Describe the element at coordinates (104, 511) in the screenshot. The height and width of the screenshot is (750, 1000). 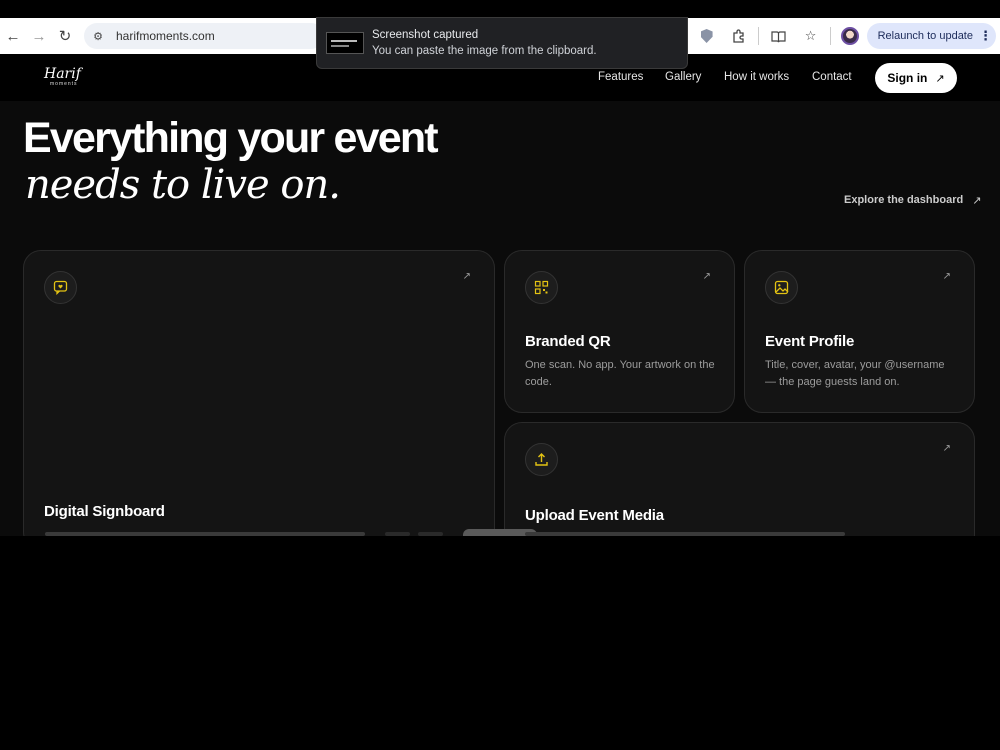
I see `card-title: Digital Signboard` at that location.